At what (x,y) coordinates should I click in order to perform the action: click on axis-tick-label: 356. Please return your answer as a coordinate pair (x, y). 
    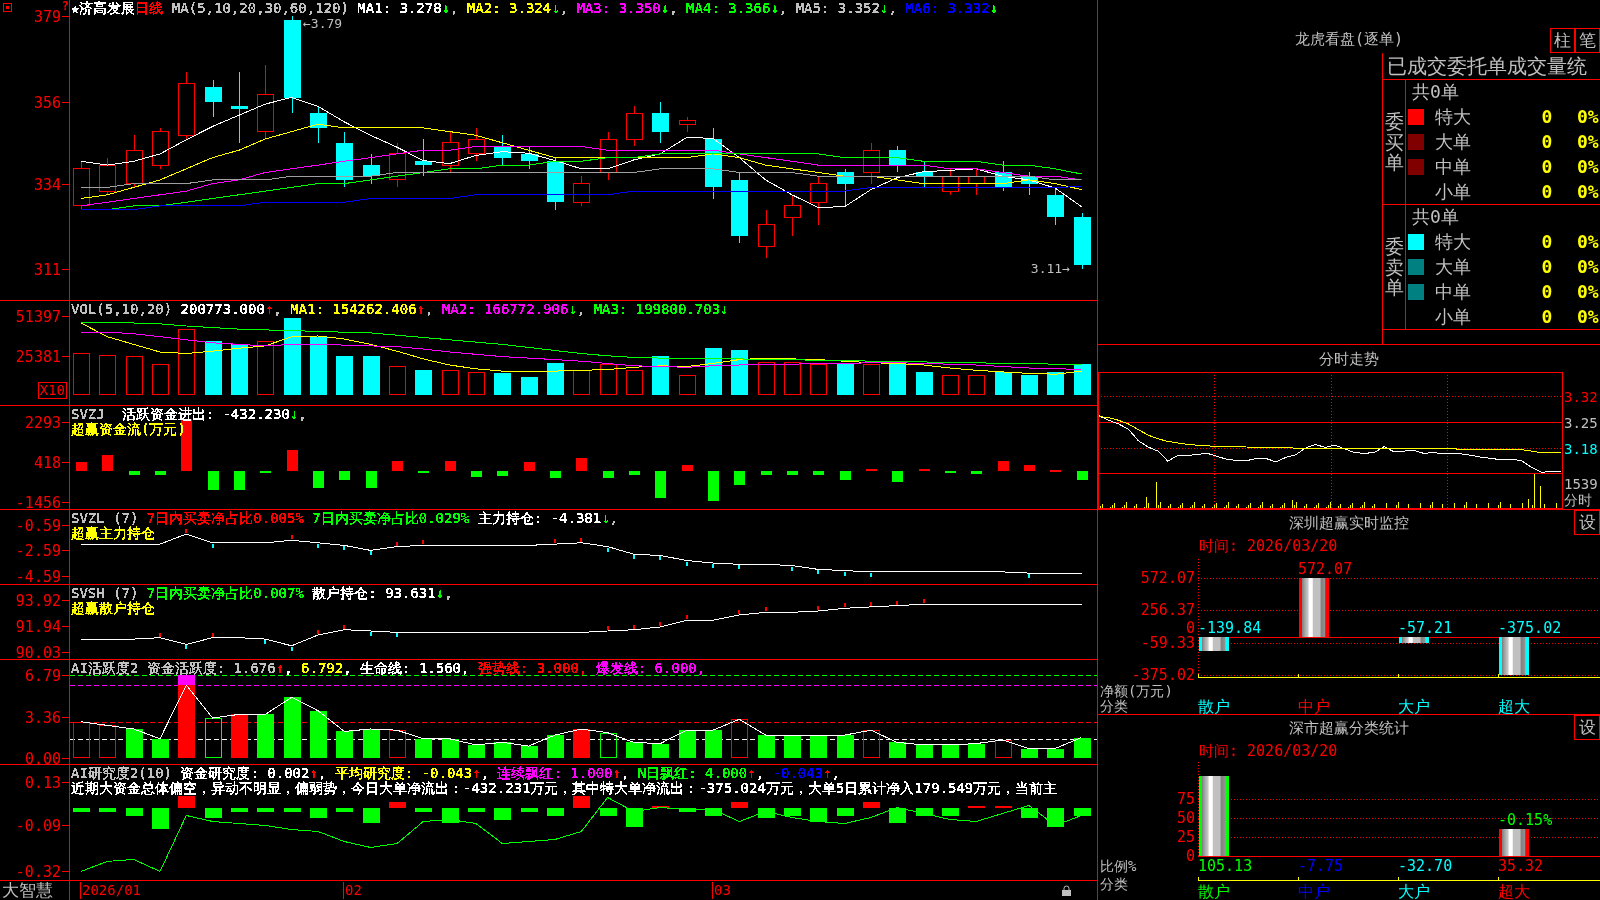
    Looking at the image, I should click on (47, 102).